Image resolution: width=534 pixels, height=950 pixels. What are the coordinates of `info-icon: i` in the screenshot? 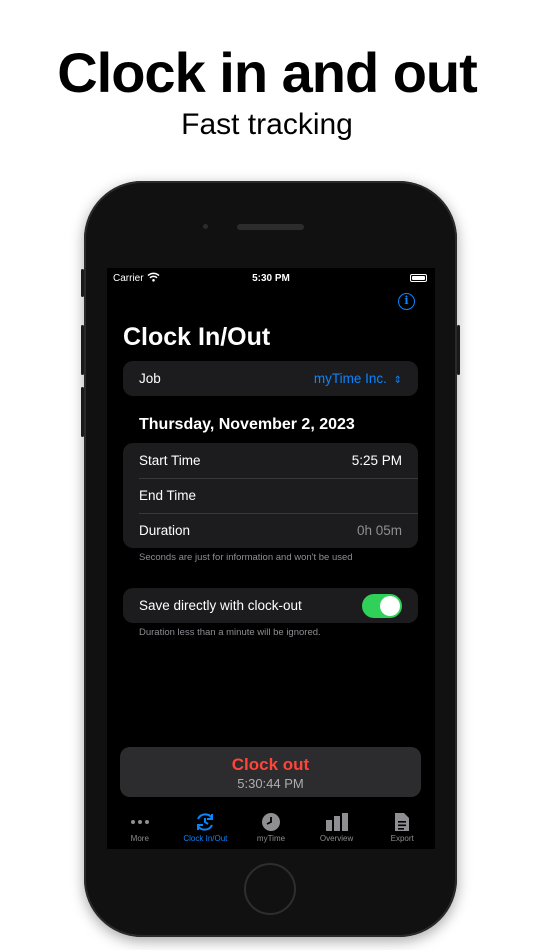 It's located at (406, 301).